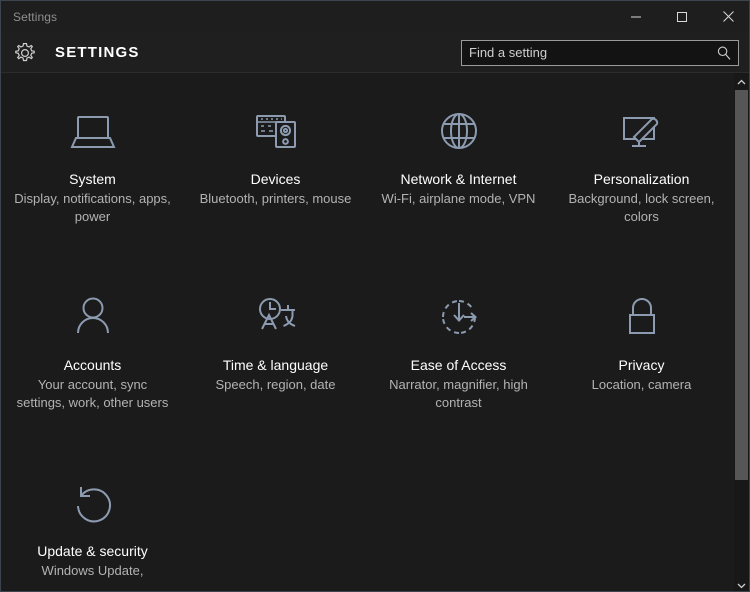 The image size is (750, 592). What do you see at coordinates (458, 365) in the screenshot?
I see `tile-title: Ease of Access` at bounding box center [458, 365].